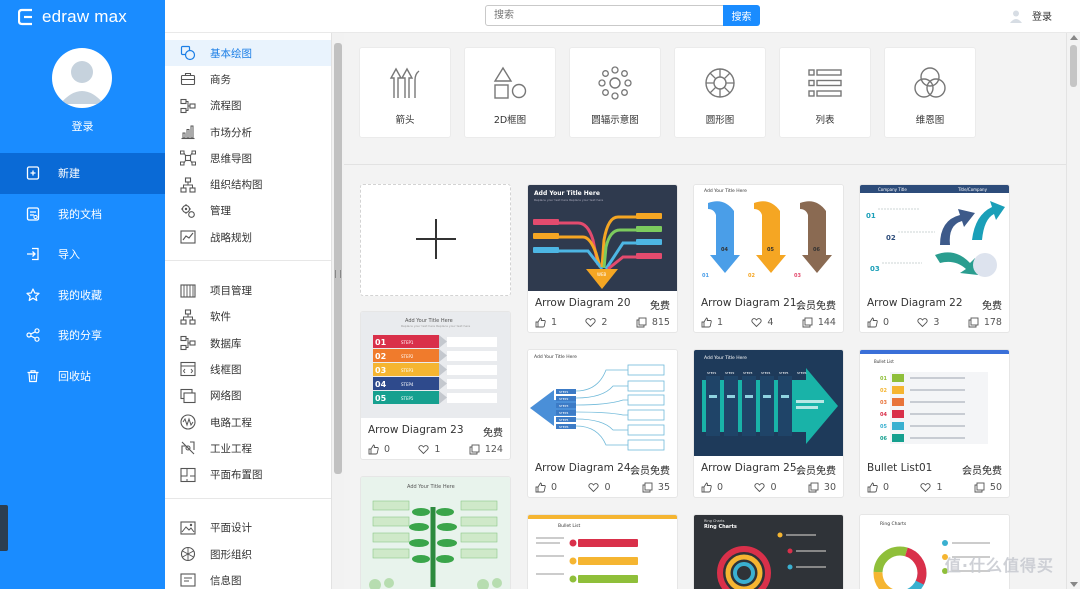 The width and height of the screenshot is (1080, 589). I want to click on category-scrollbar, so click(337, 311).